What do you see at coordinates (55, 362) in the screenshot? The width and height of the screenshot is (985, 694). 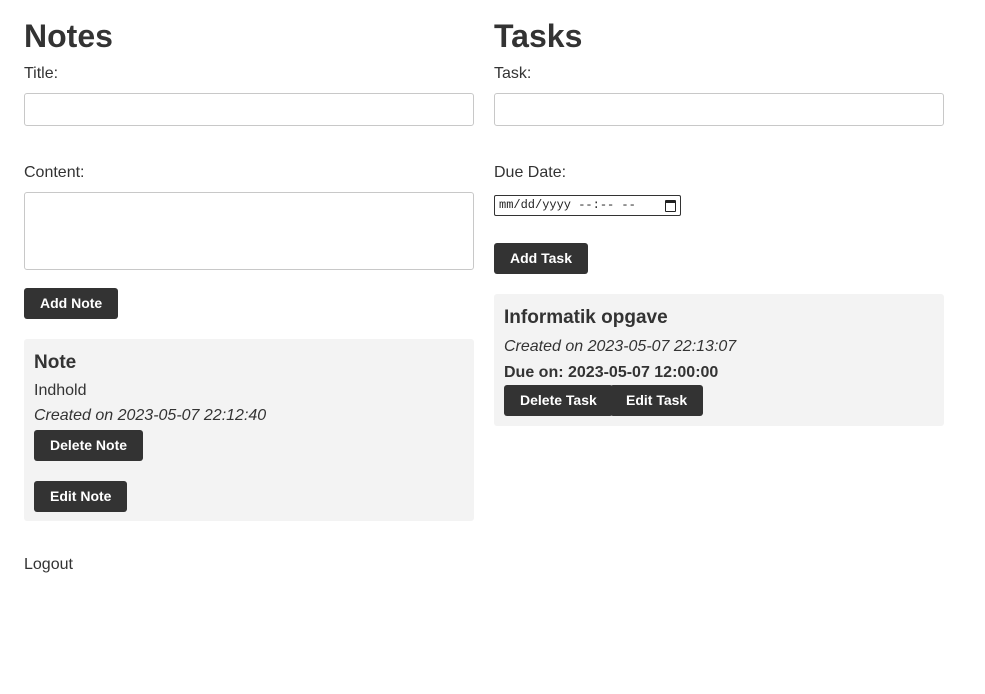 I see `note-title: Note` at bounding box center [55, 362].